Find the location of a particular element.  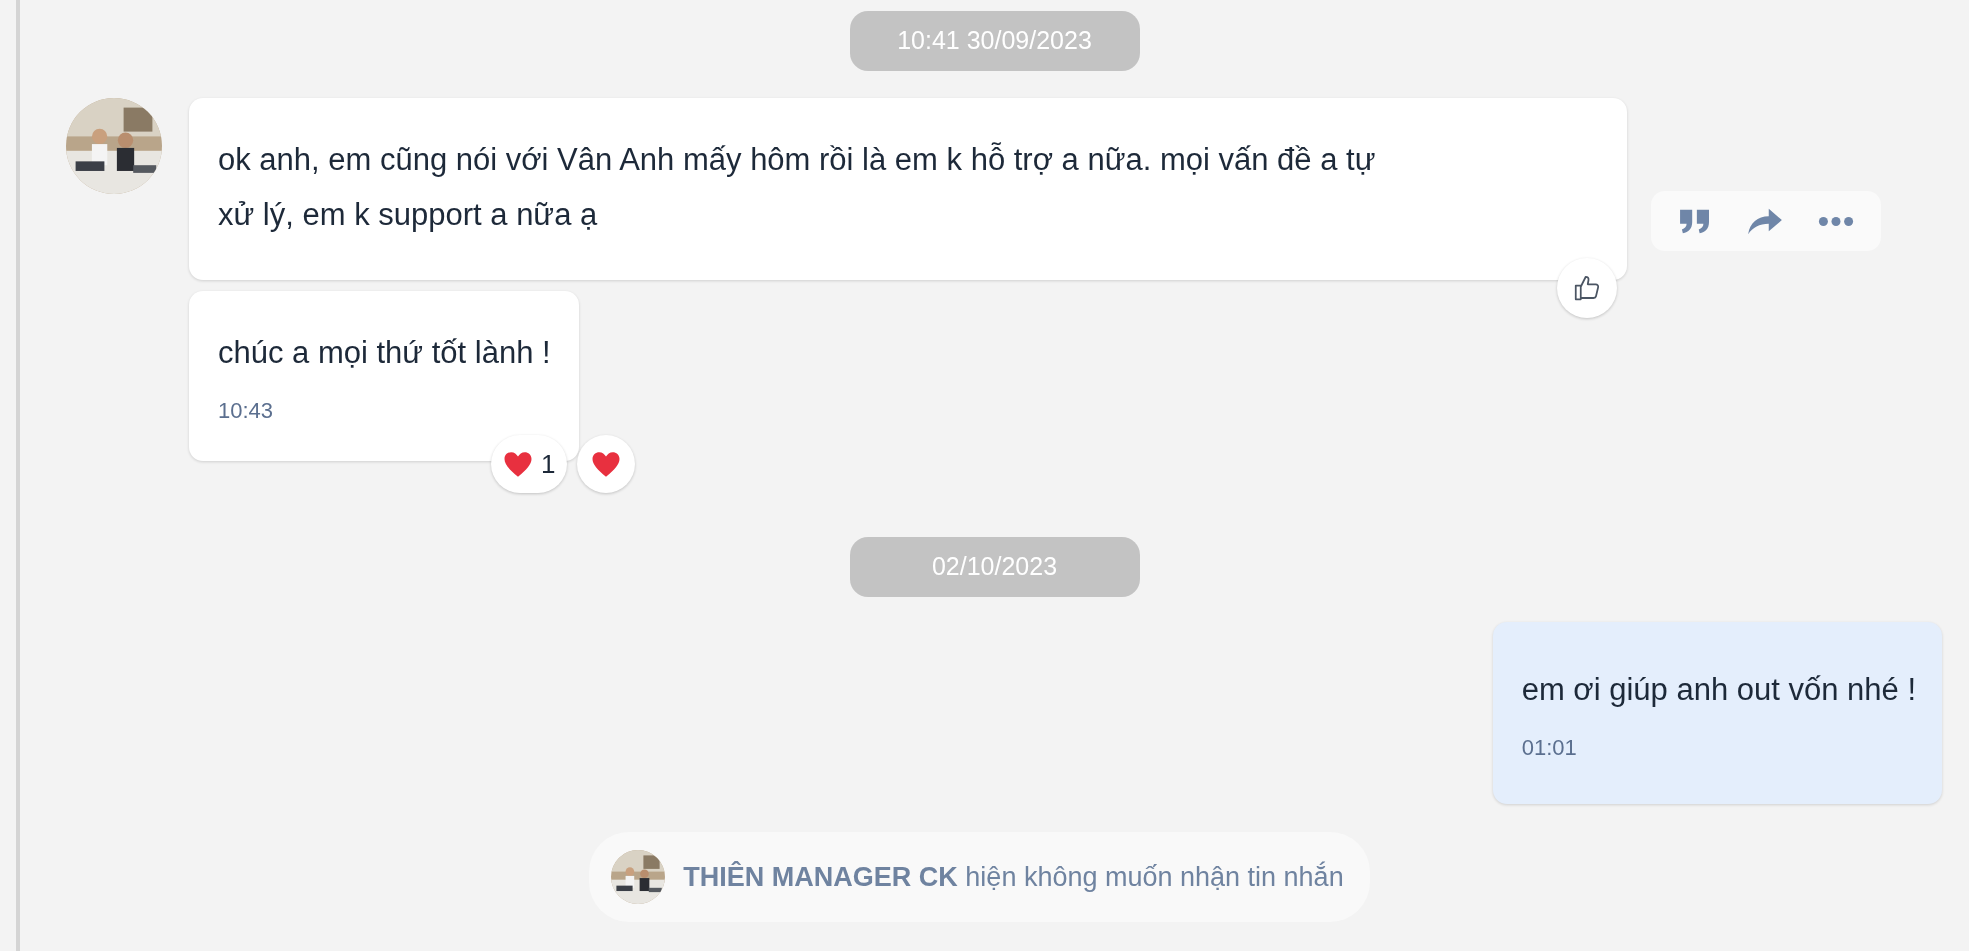

date-separator: 02/10/2023 is located at coordinates (994, 567).